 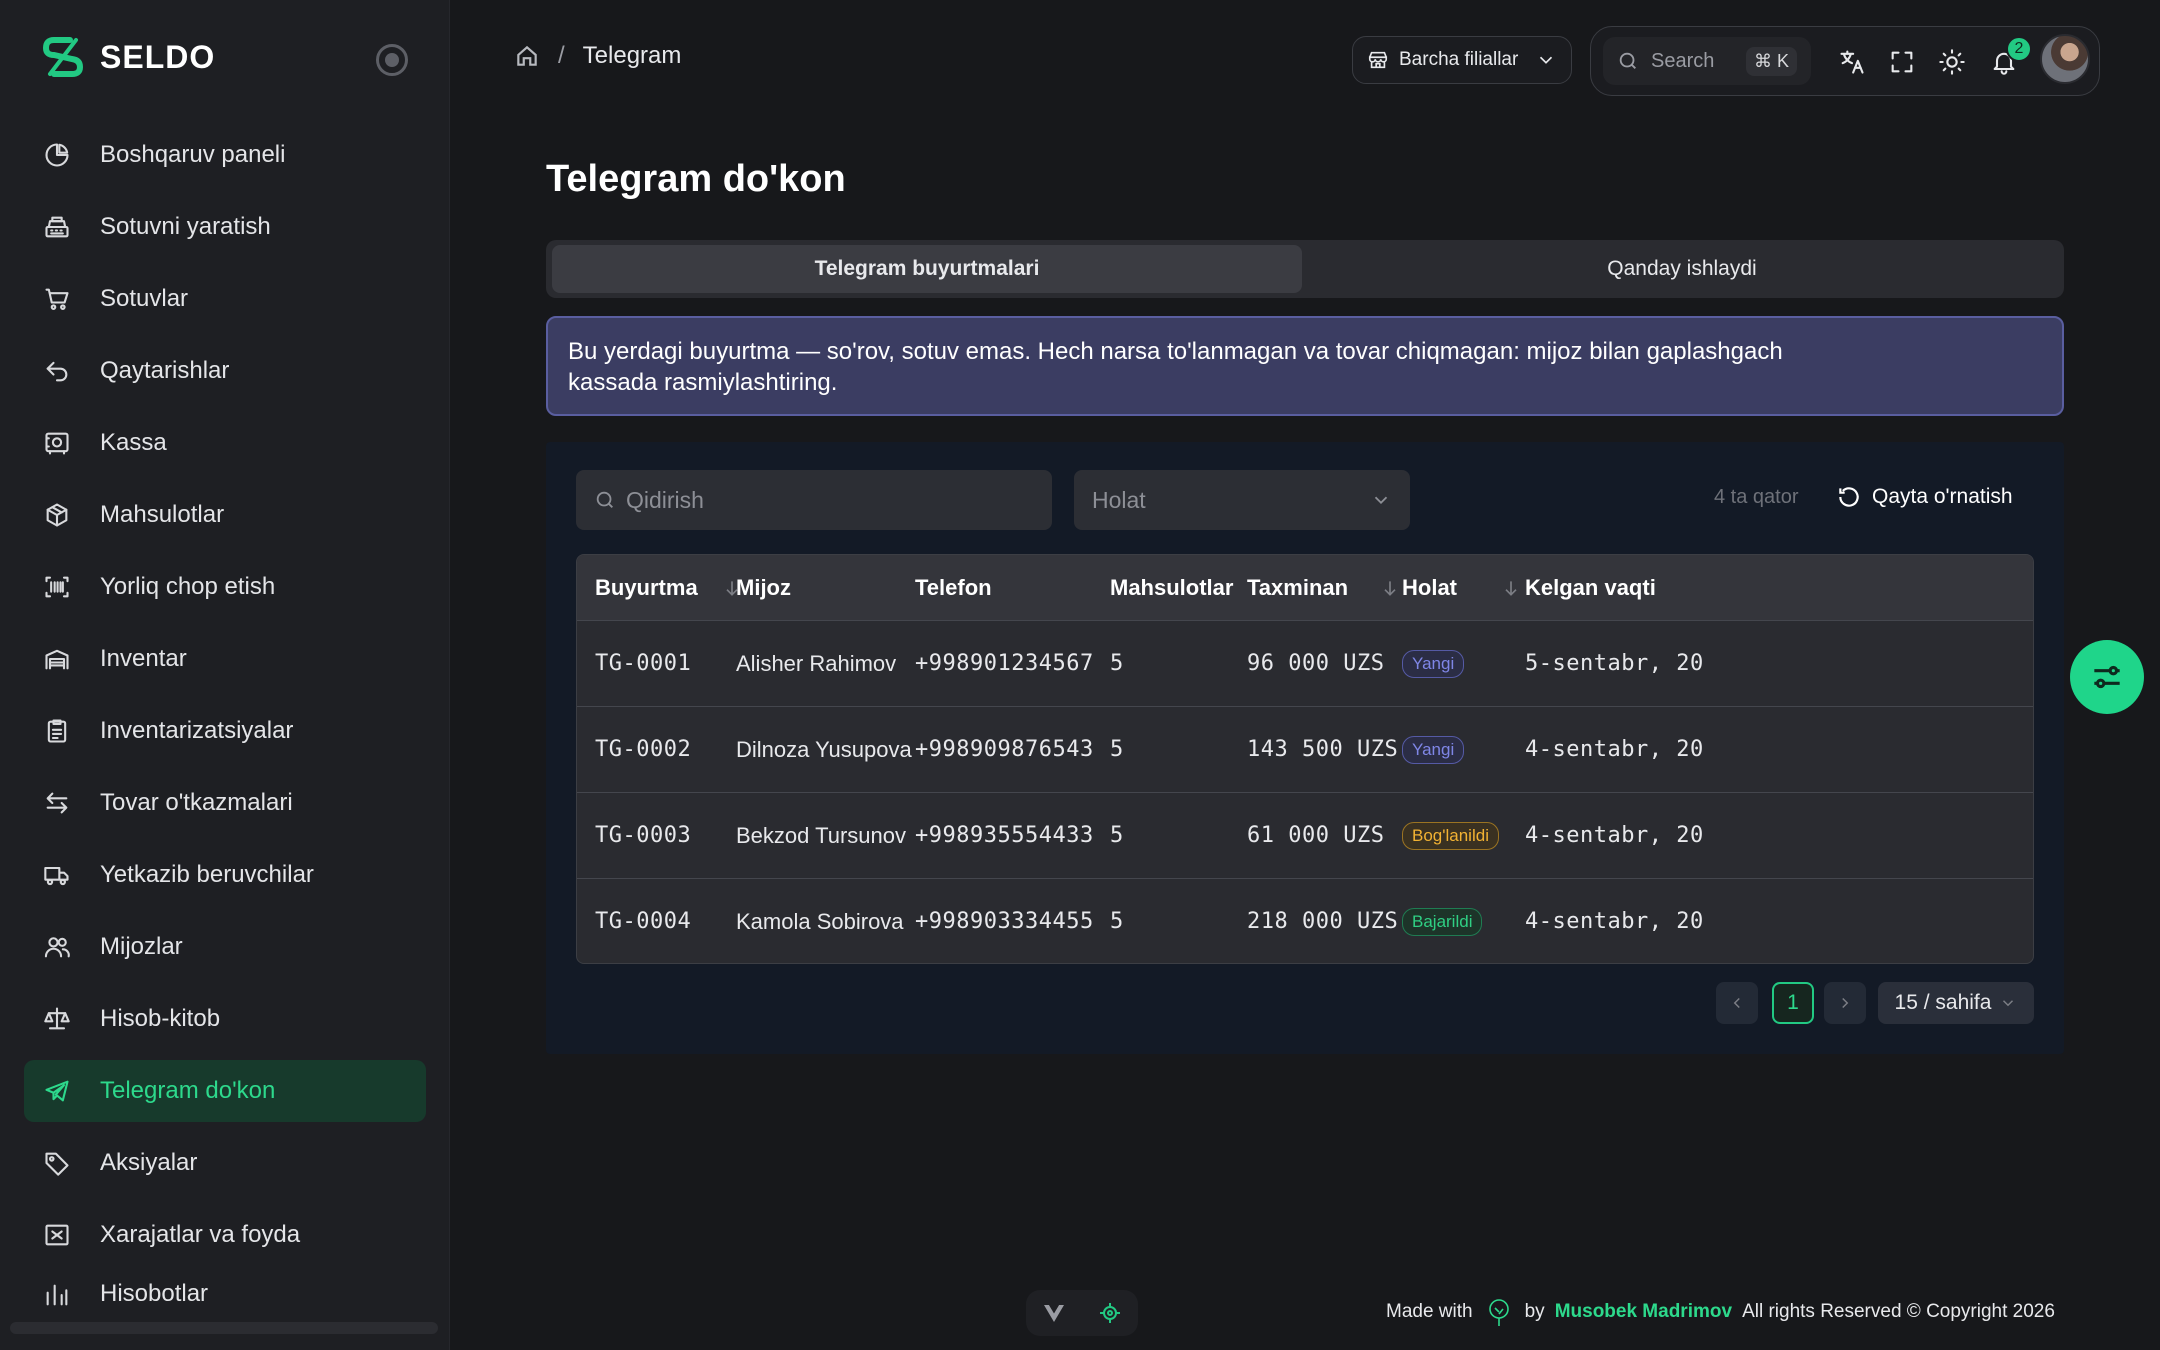 I want to click on sidebar-item-kassa: Kassa, so click(x=225, y=443).